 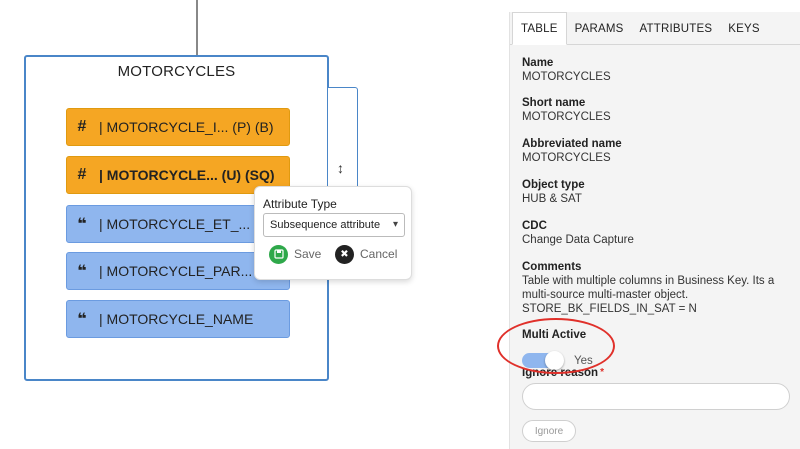 I want to click on attribute-type-select: Subsequence attribute ▾, so click(x=334, y=225).